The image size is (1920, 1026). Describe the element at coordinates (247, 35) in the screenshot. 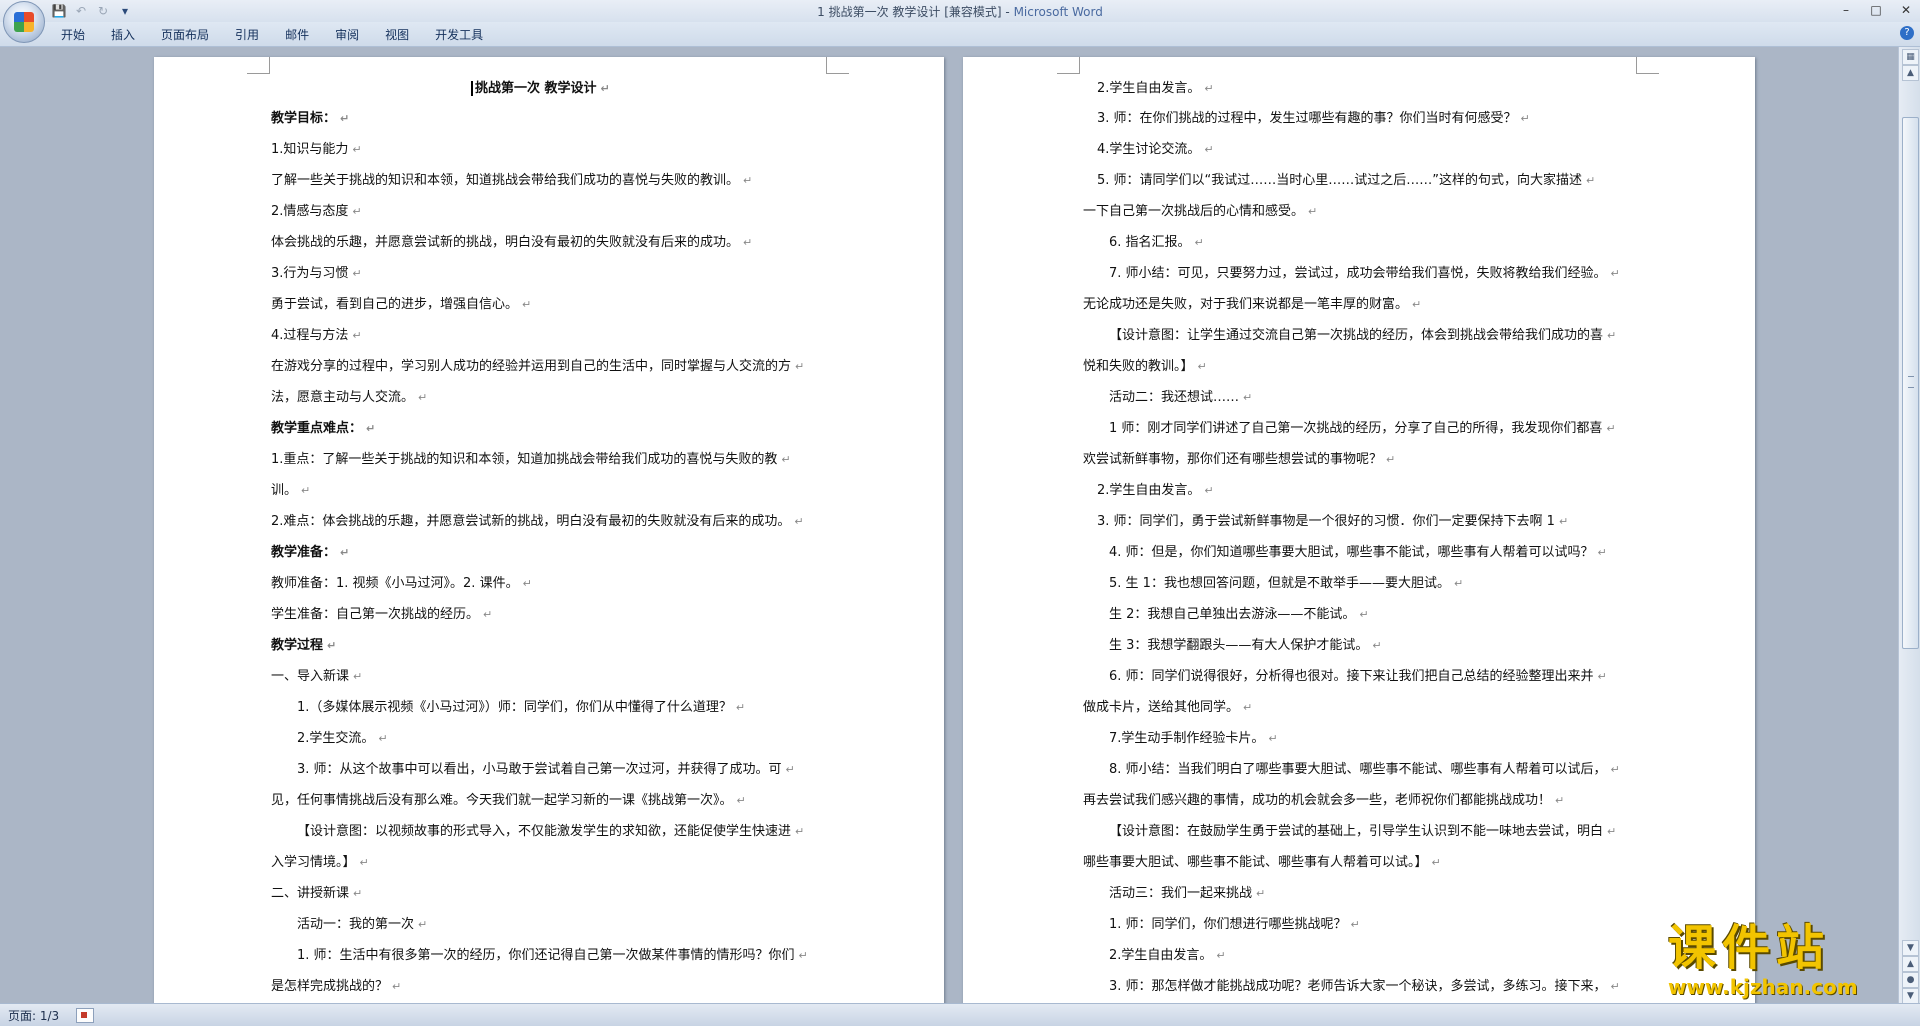

I see `tab-references: 引用` at that location.